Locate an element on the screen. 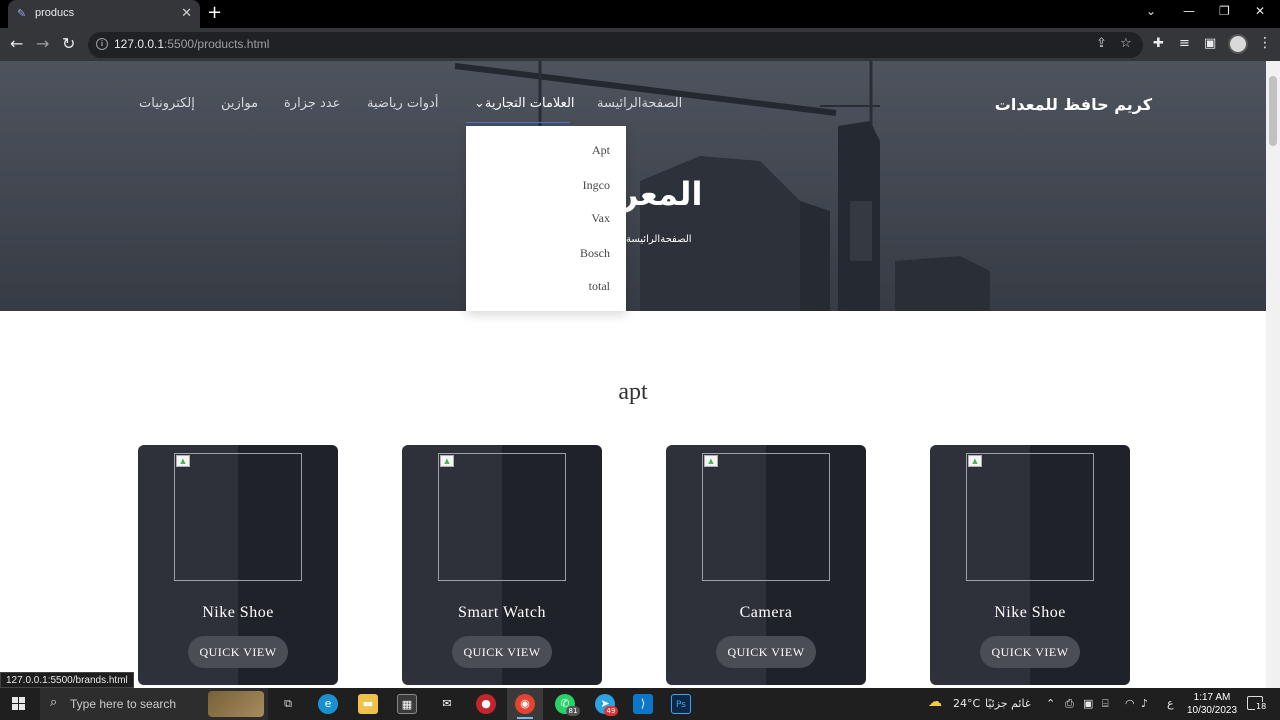 This screenshot has width=1280, height=720. taskbar-search-box: ⌕ Type here to search is located at coordinates (154, 704).